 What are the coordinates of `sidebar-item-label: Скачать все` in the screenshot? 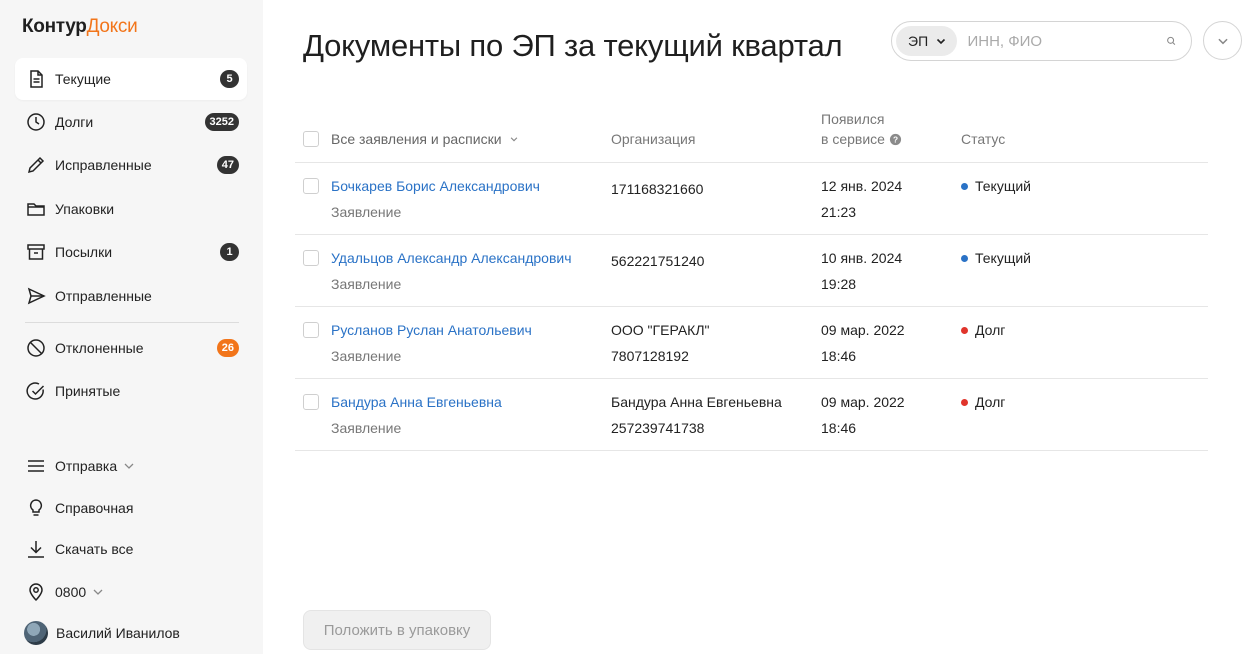 It's located at (94, 549).